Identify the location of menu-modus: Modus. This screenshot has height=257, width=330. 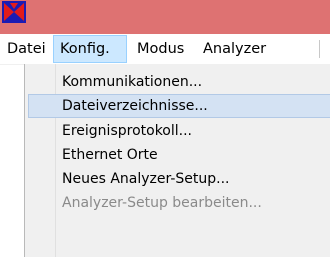
(162, 49).